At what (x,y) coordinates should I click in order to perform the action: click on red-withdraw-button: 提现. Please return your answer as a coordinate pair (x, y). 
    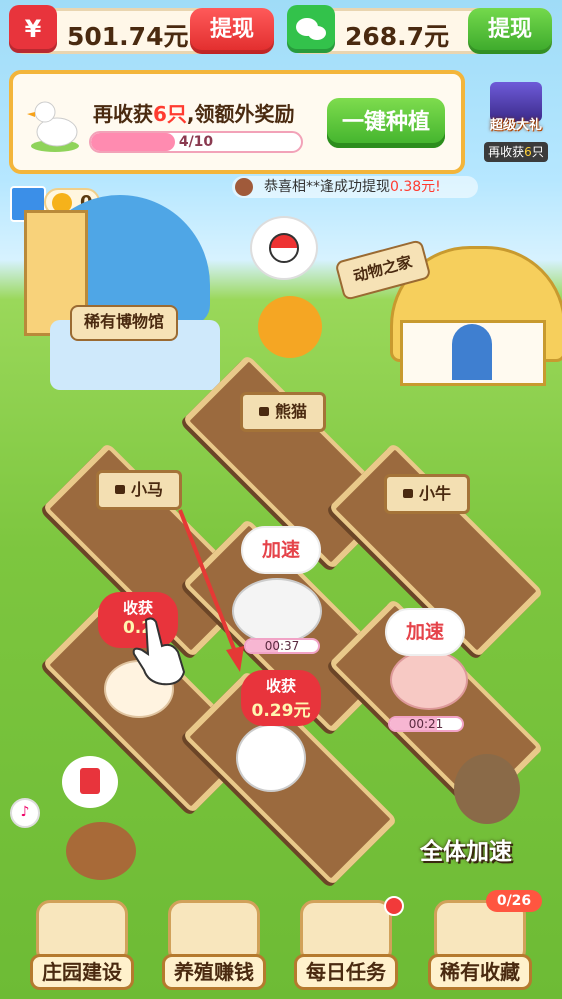
    Looking at the image, I should click on (232, 31).